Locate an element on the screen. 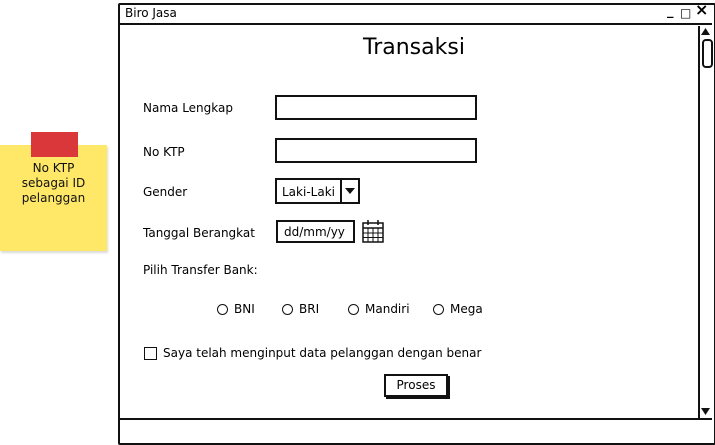  radio-mandiri is located at coordinates (353, 309).